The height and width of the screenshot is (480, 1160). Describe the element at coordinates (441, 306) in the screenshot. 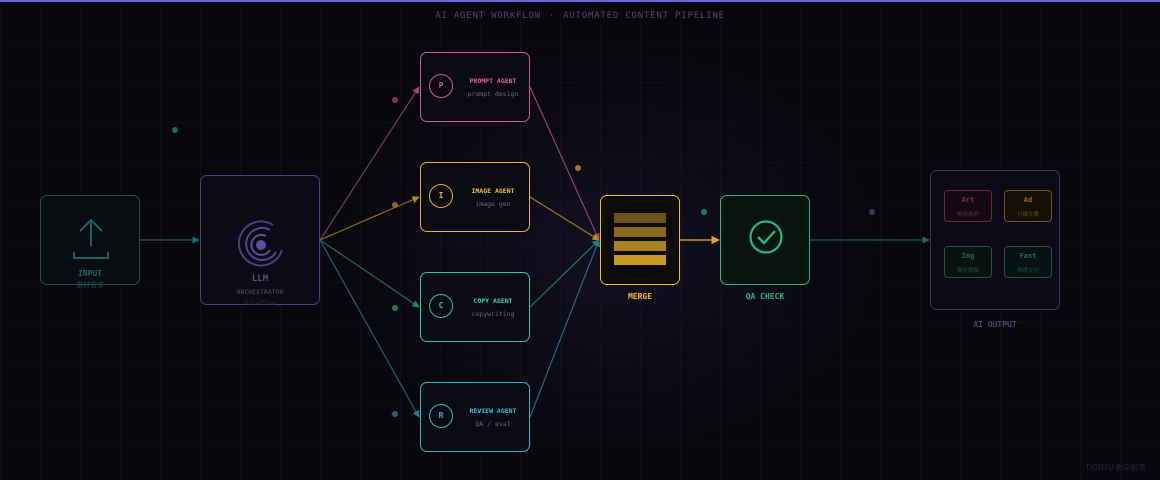

I see `agent-badge: C` at that location.